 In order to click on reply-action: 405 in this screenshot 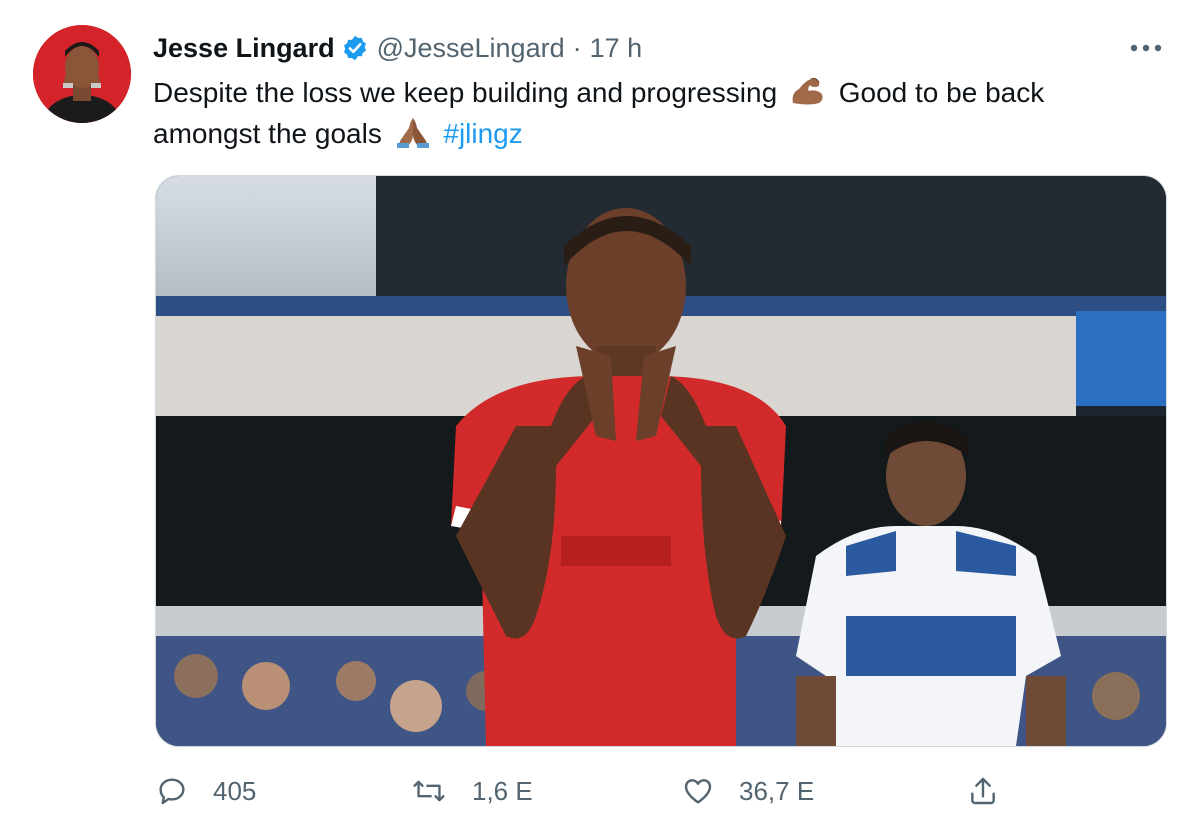, I will do `click(205, 791)`.